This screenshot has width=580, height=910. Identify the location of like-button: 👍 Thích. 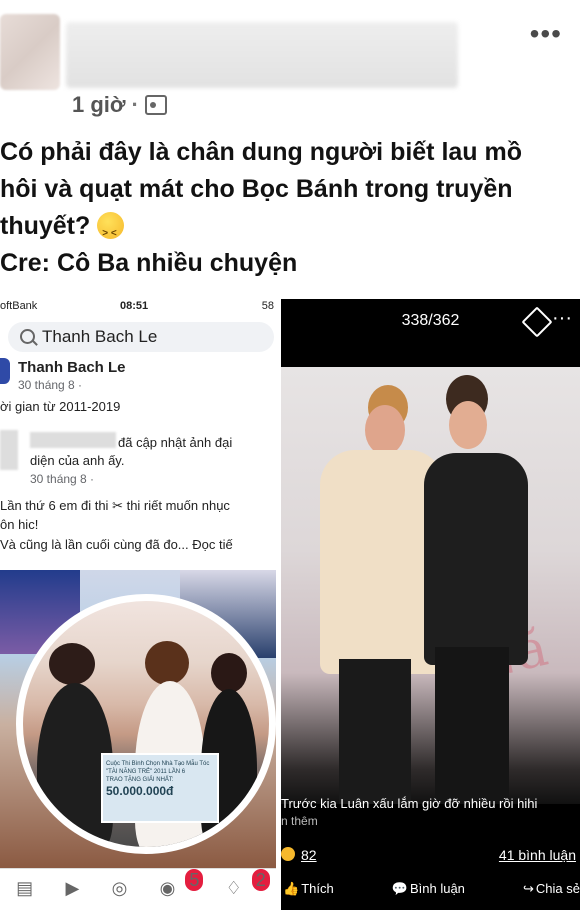
(307, 893).